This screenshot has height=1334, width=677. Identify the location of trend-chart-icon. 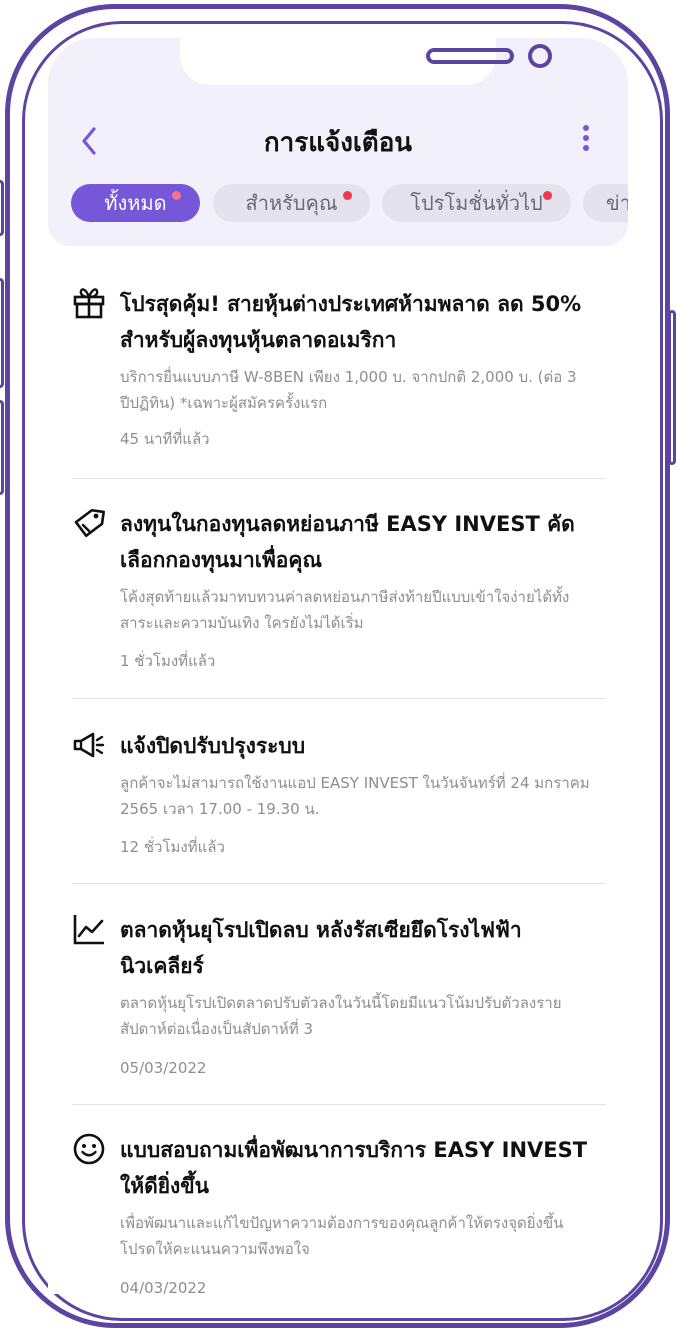
(88, 930).